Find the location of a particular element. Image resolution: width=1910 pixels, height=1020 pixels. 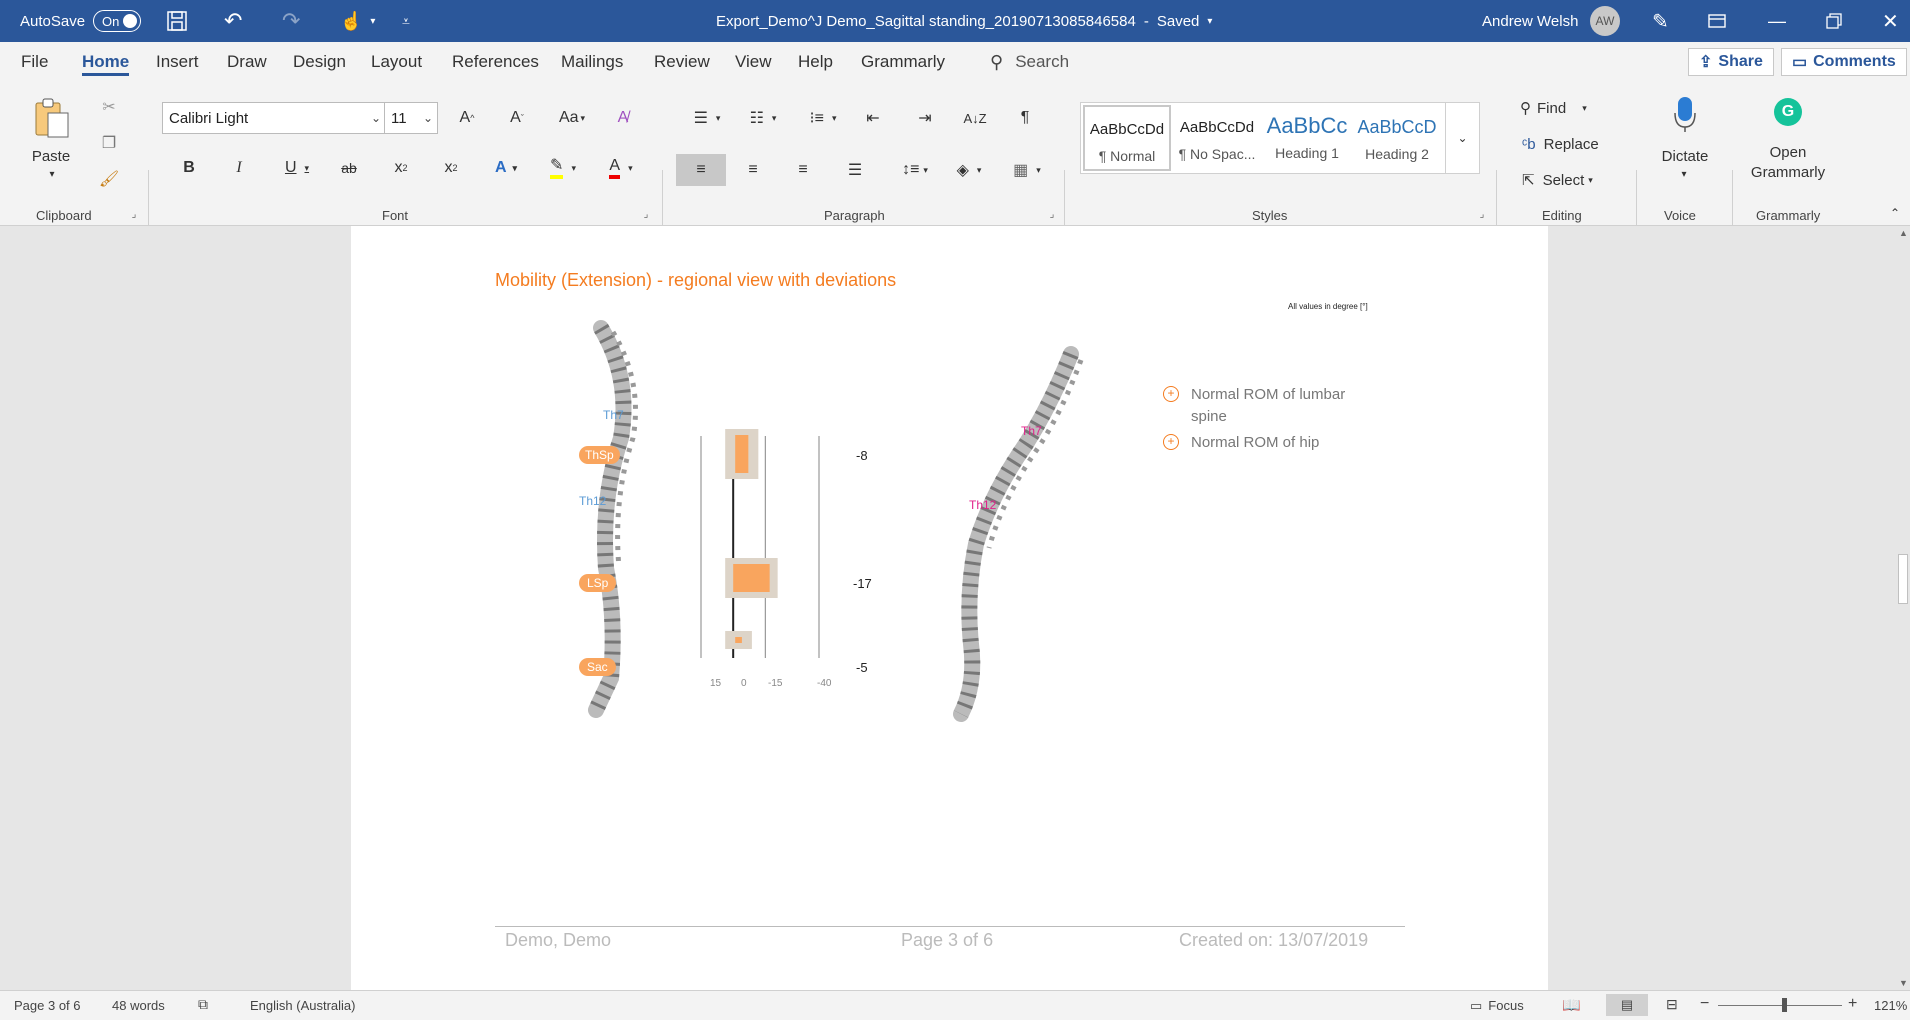

shading-icon: ◈ ▾ is located at coordinates (969, 170).